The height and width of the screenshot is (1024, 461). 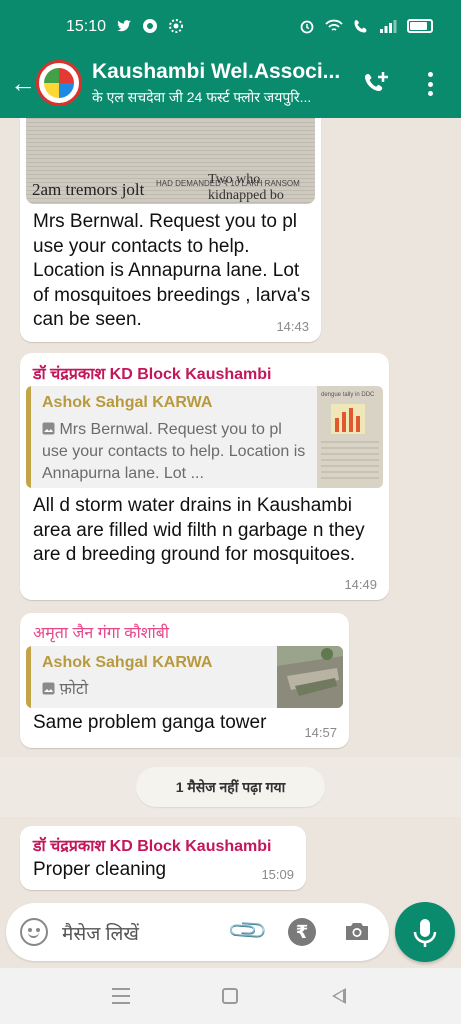 I want to click on wifi-calling-icon, so click(x=360, y=26).